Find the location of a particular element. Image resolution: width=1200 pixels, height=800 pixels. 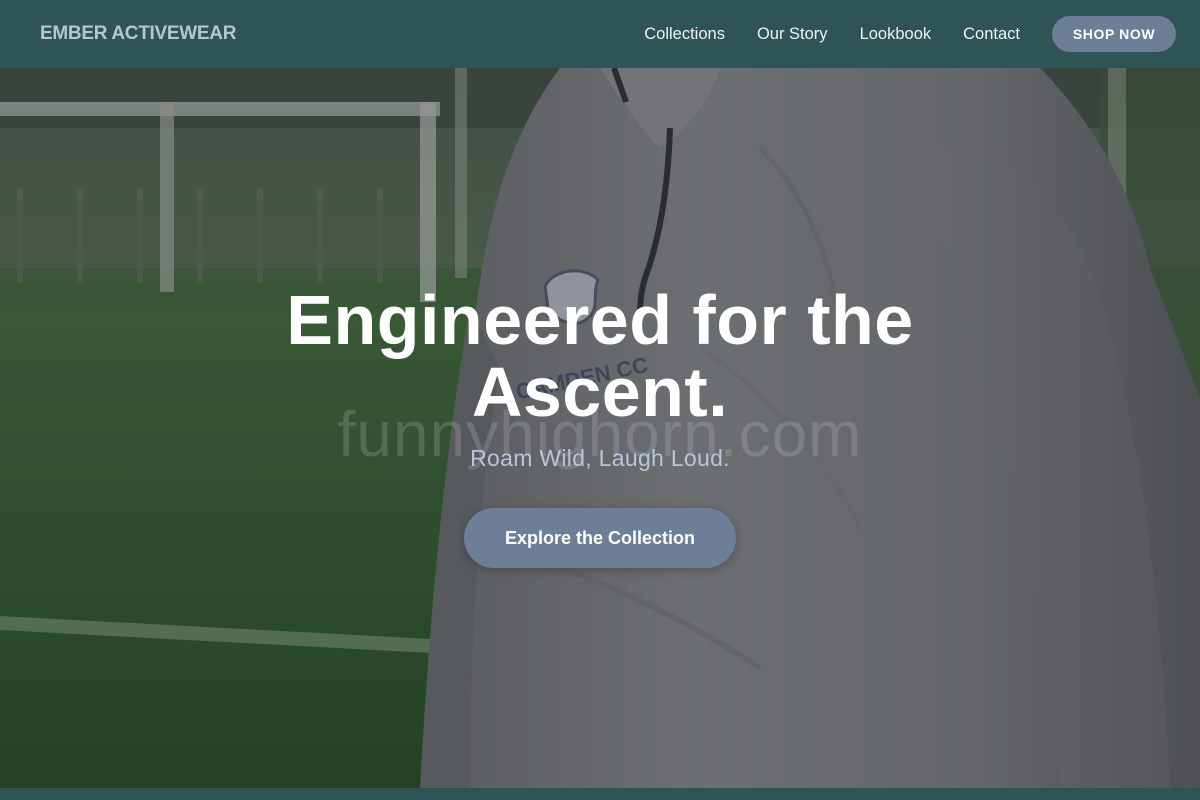

hero-subtitle: Roam Wild, Laugh Loud. is located at coordinates (600, 458).